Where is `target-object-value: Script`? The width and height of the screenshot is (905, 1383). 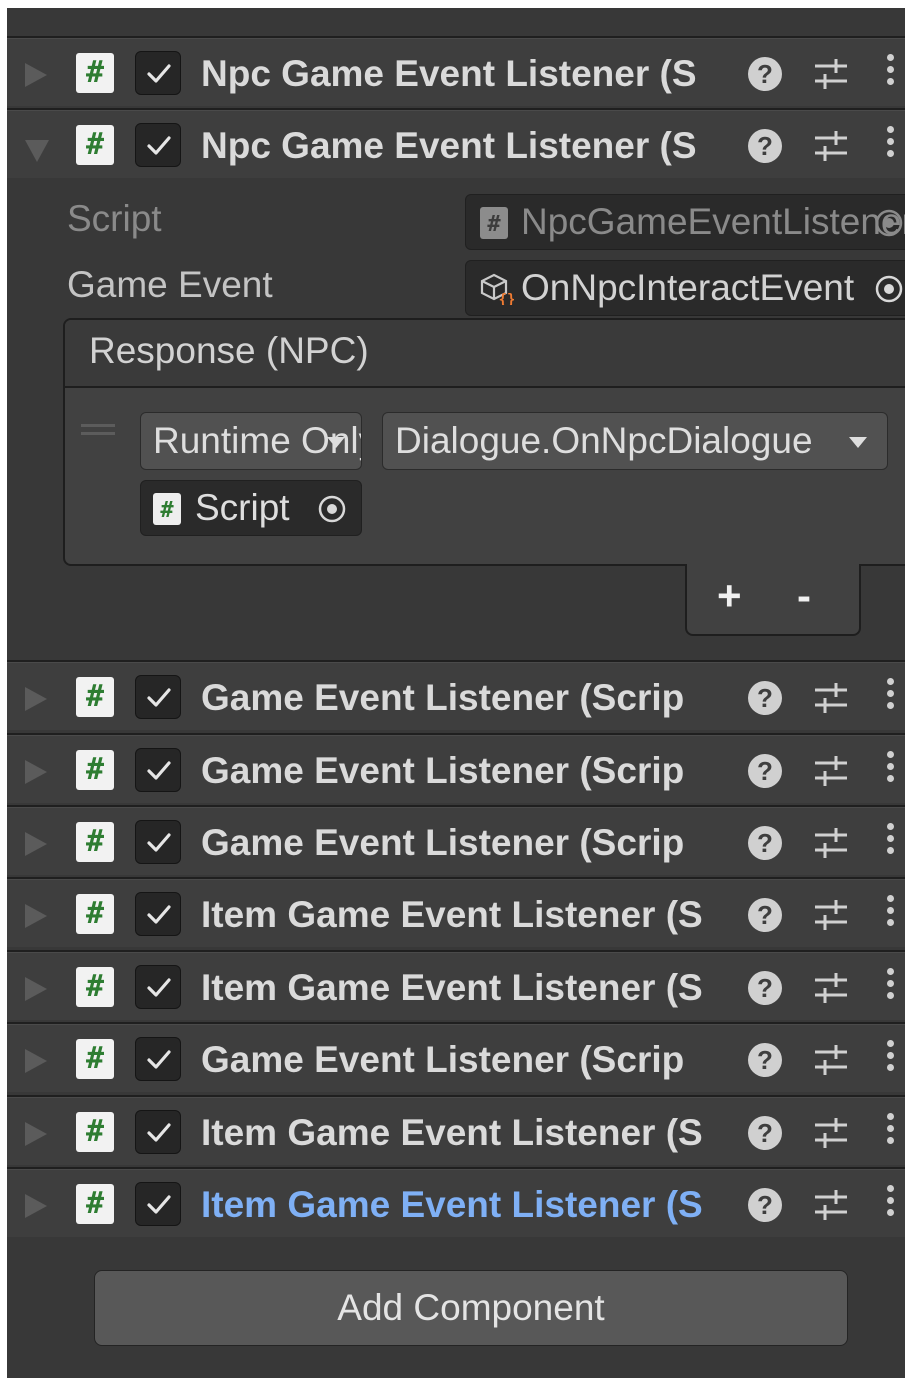
target-object-value: Script is located at coordinates (242, 507).